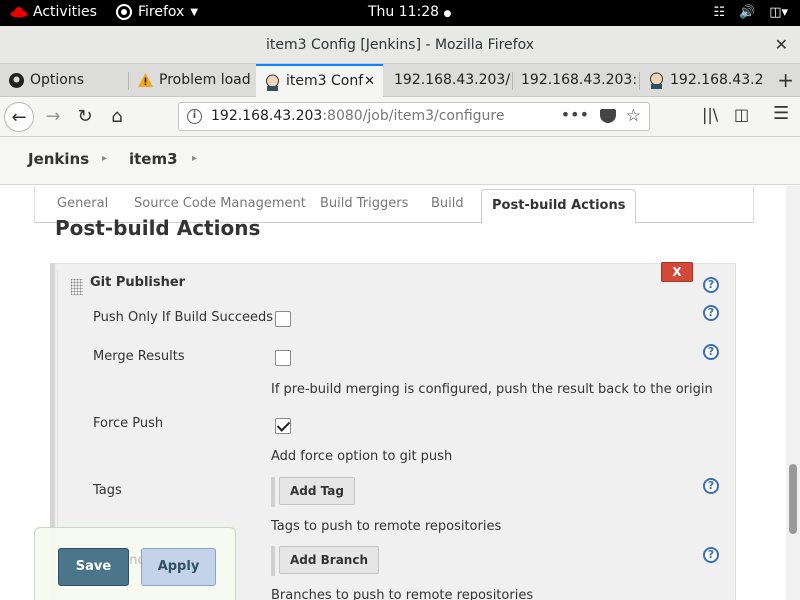 This screenshot has height=600, width=800. Describe the element at coordinates (161, 12) in the screenshot. I see `app-menu-label: Firefox` at that location.